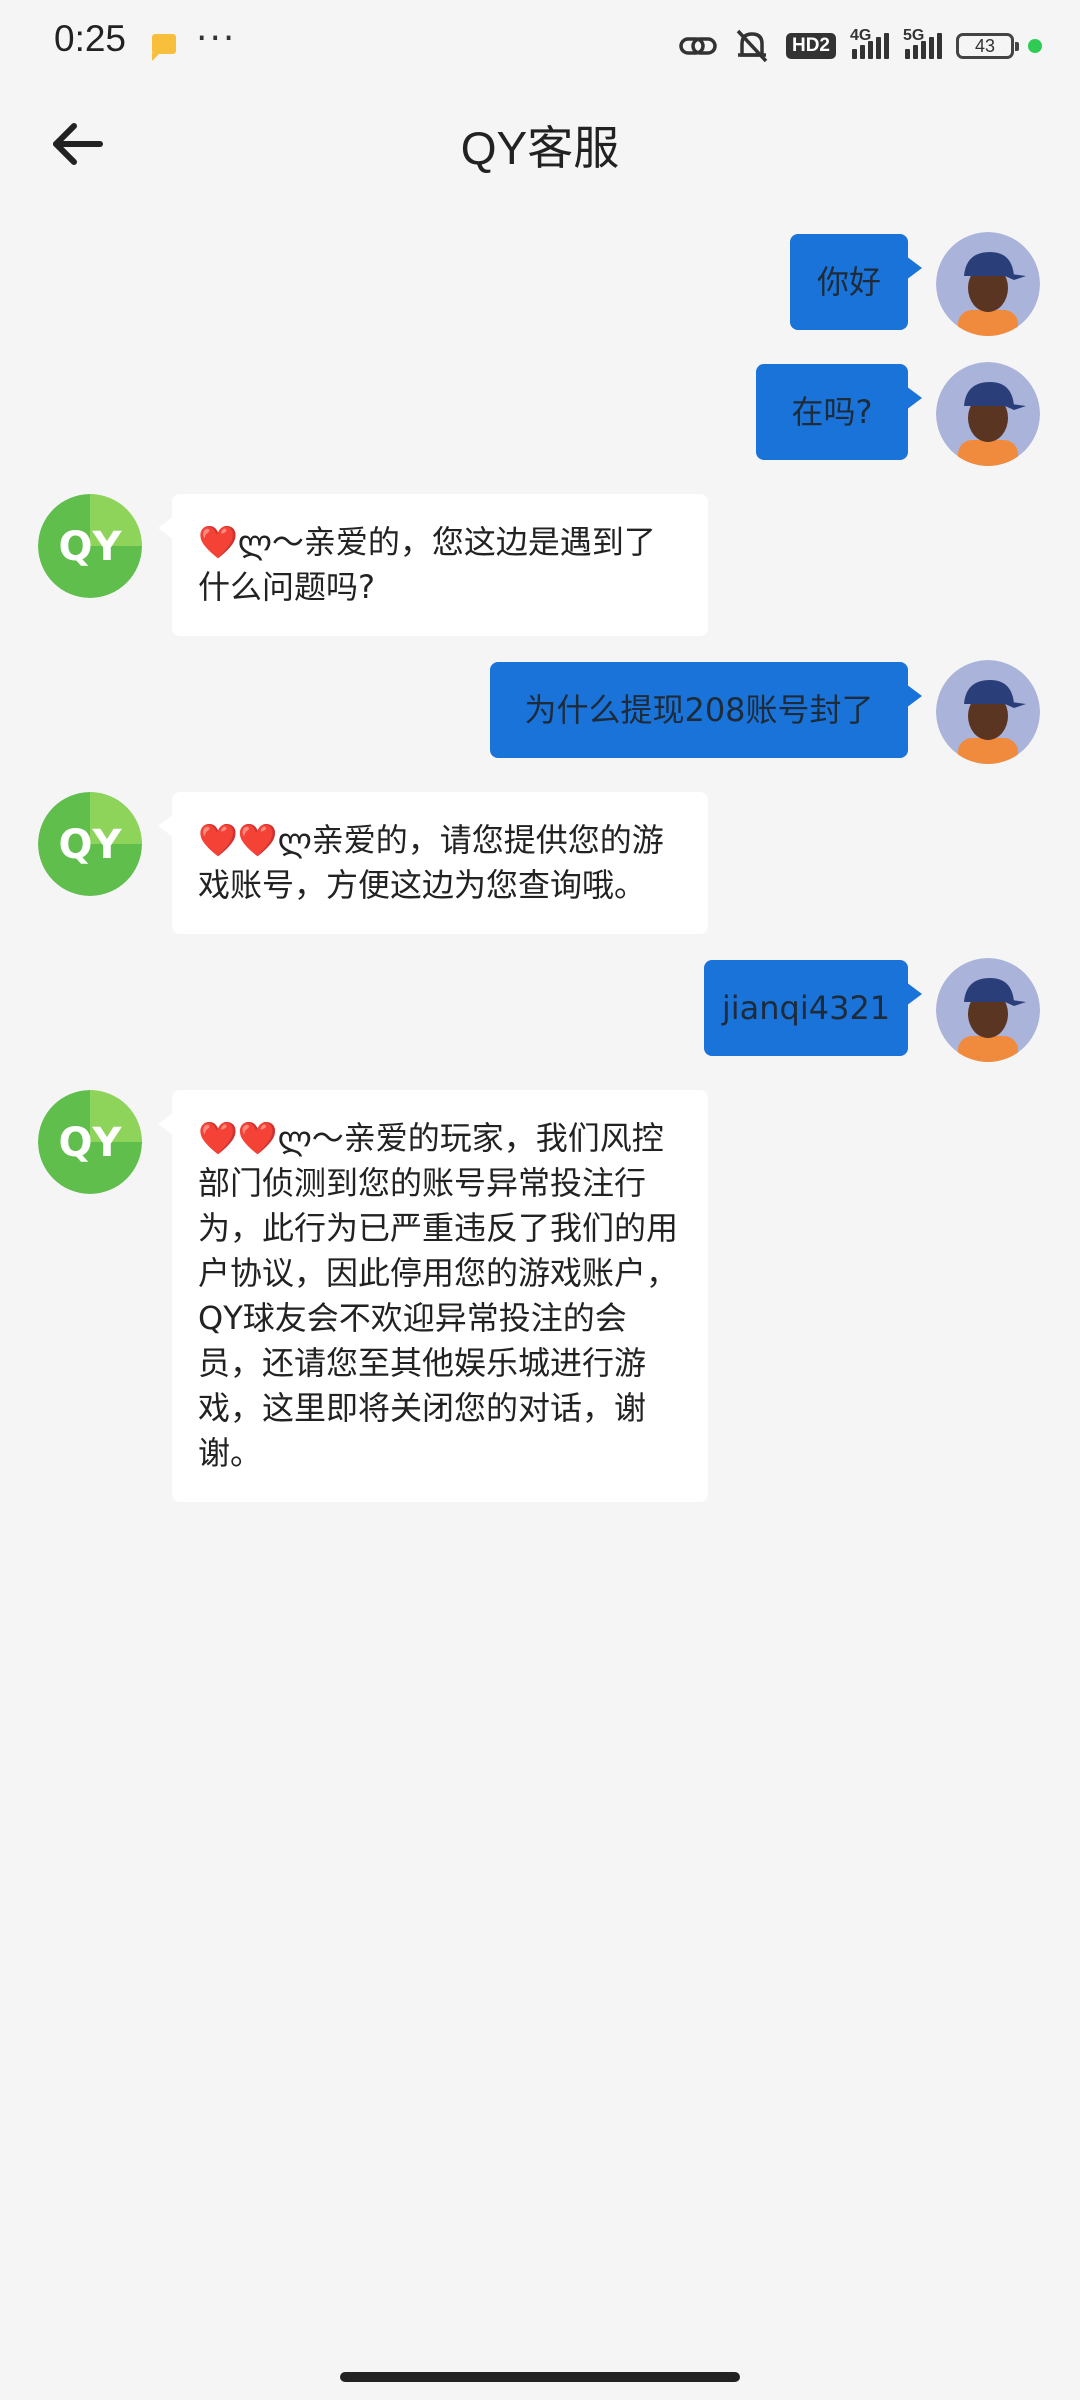  I want to click on user-message-bubble: jianqi4321, so click(813, 1008).